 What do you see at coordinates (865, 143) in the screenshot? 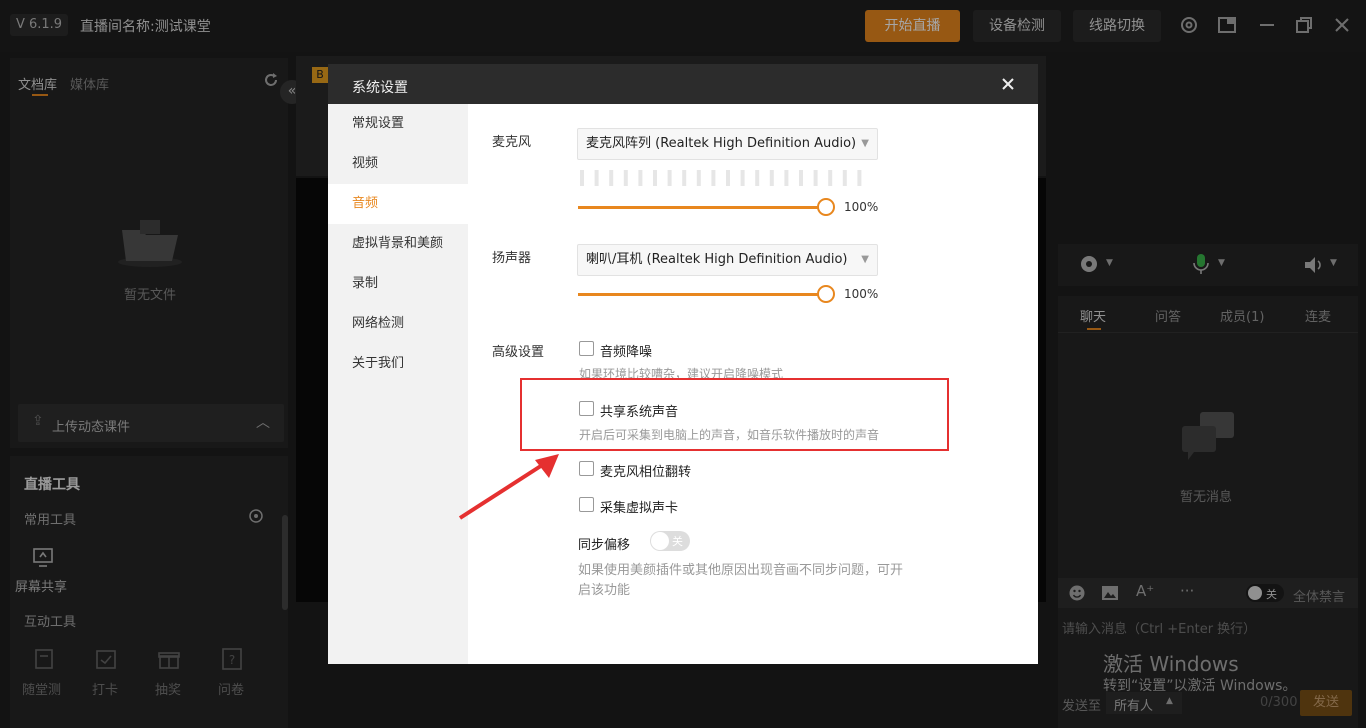
I see `mic-select-arrow-icon: ▼` at bounding box center [865, 143].